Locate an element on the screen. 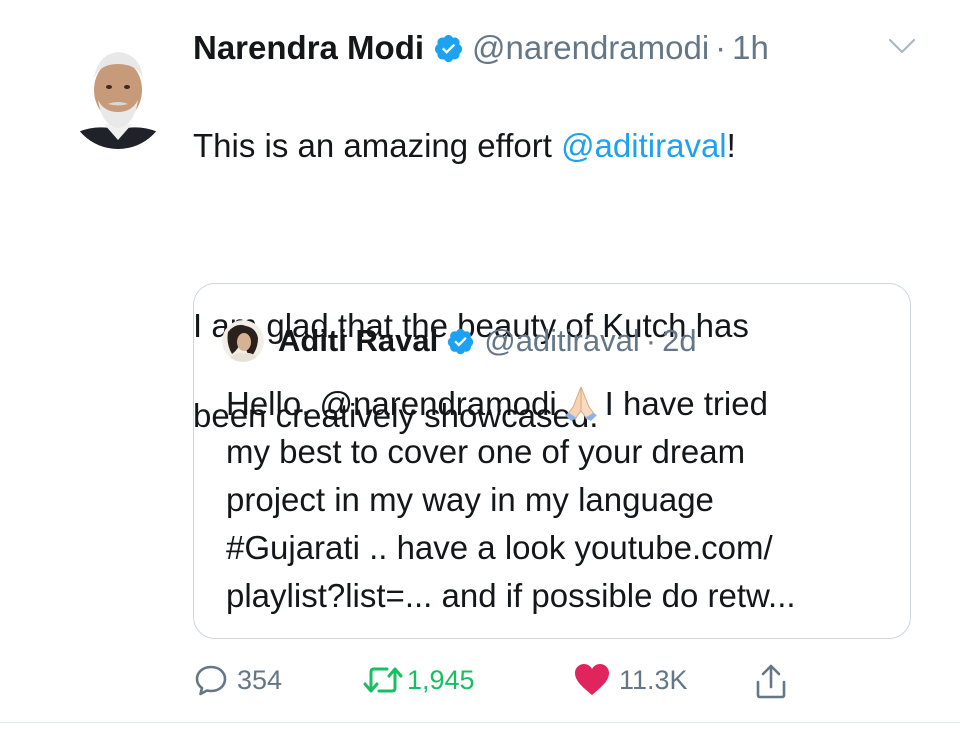  share-button is located at coordinates (771, 681).